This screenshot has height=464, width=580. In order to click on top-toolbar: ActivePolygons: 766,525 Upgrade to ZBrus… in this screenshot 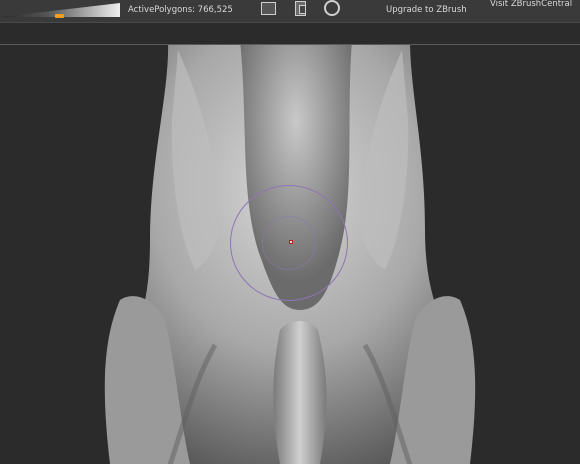, I will do `click(290, 11)`.